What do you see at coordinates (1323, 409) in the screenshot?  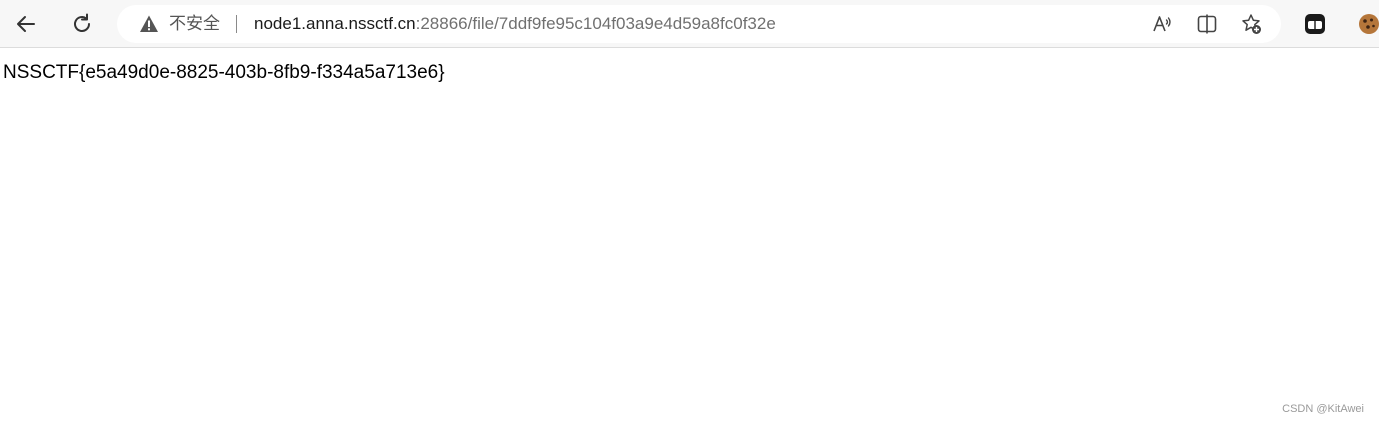 I see `watermark: CSDN @KitAwei` at bounding box center [1323, 409].